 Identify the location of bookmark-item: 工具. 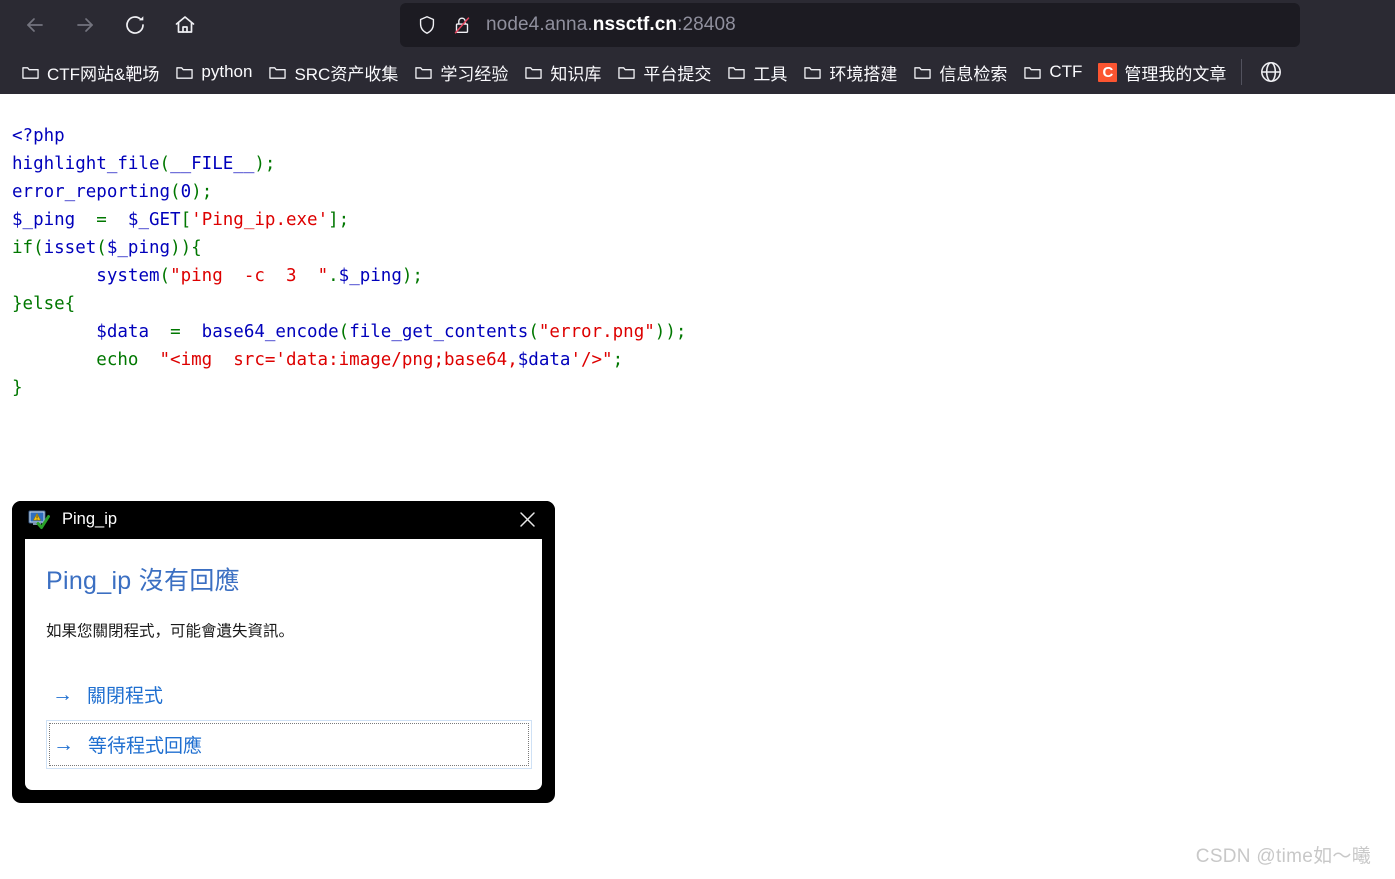
(757, 72).